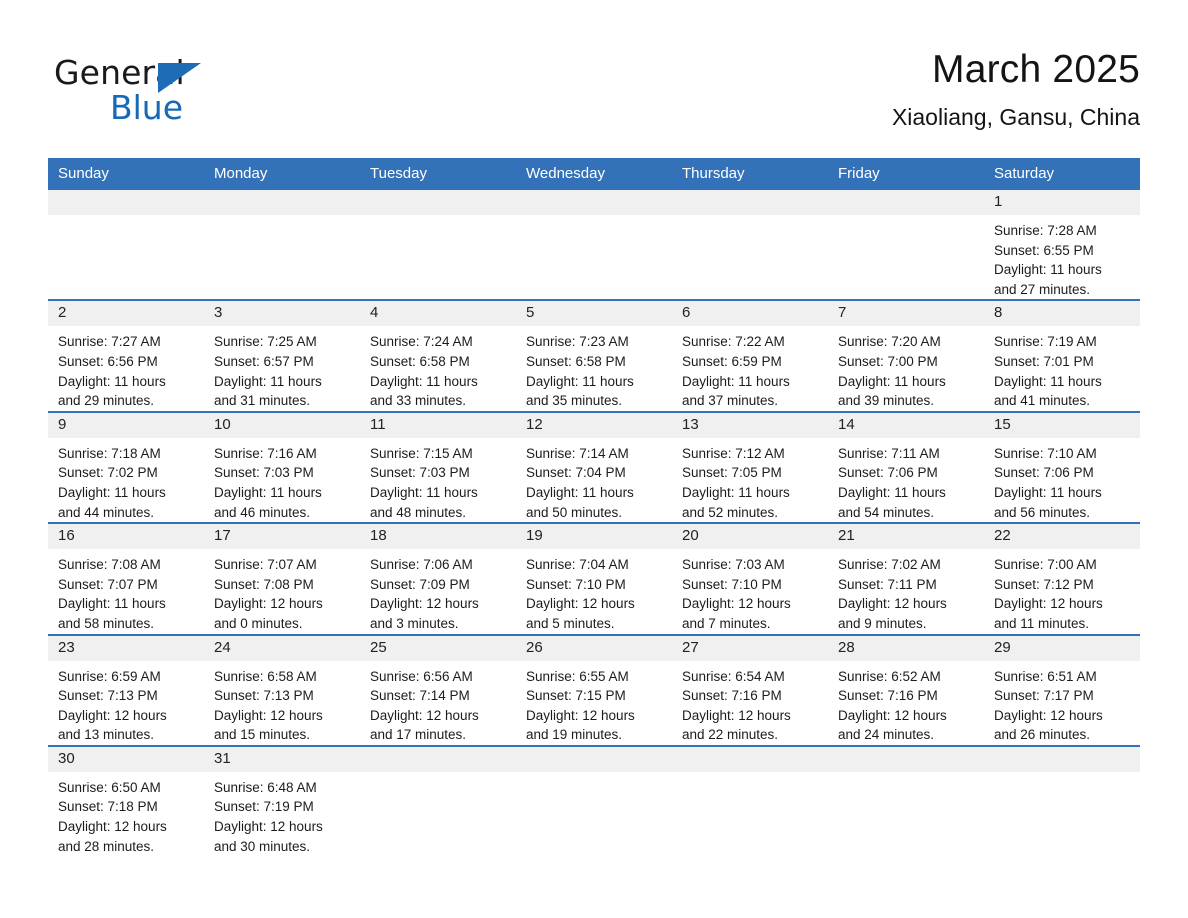 Image resolution: width=1188 pixels, height=918 pixels. Describe the element at coordinates (730, 735) in the screenshot. I see `day-daylight-line2-text: and 22 minutes.` at that location.